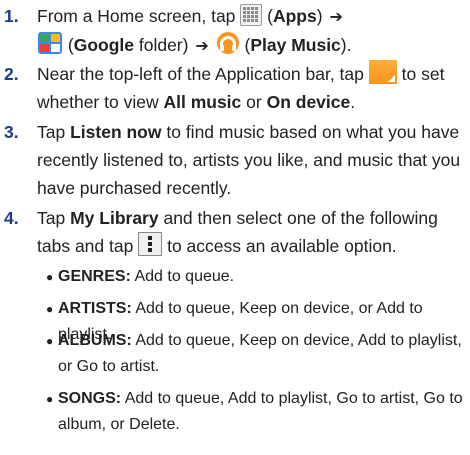 This screenshot has height=455, width=470. I want to click on all-music-label: All music, so click(202, 102).